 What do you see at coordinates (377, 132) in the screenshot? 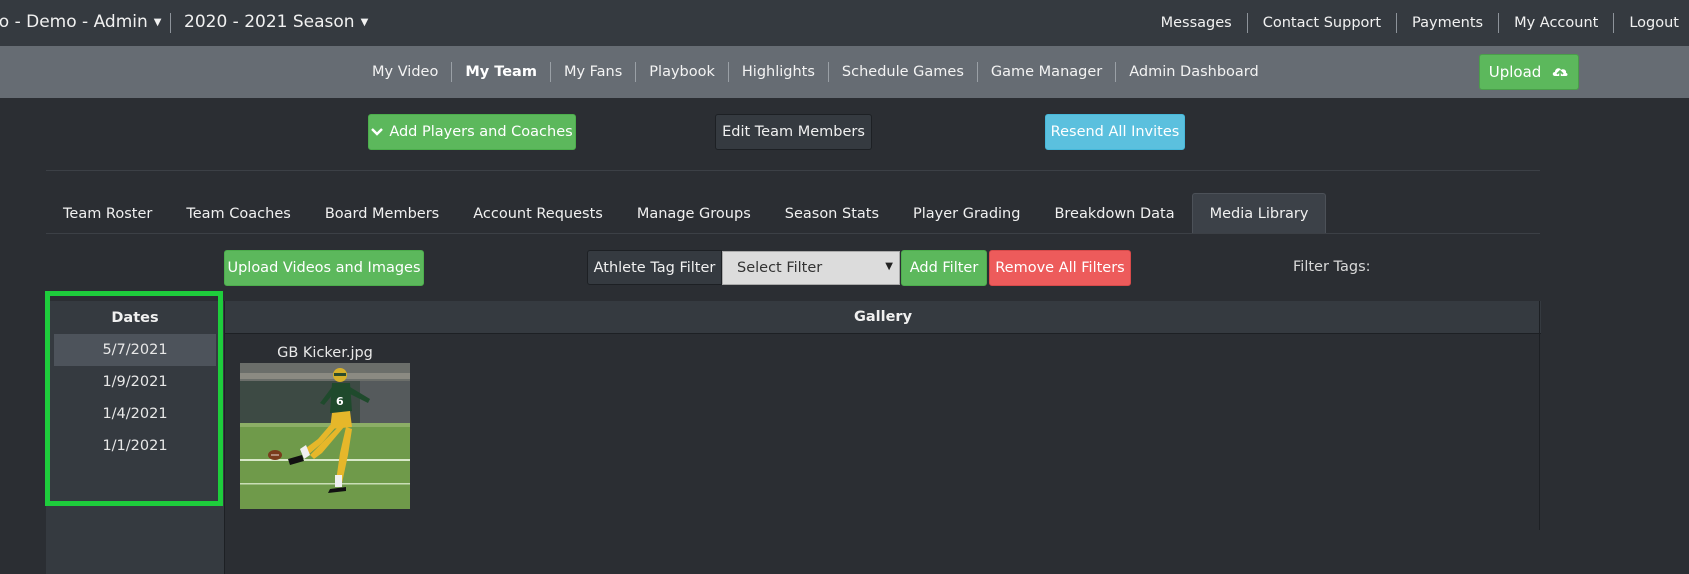
I see `chevron-down-icon` at bounding box center [377, 132].